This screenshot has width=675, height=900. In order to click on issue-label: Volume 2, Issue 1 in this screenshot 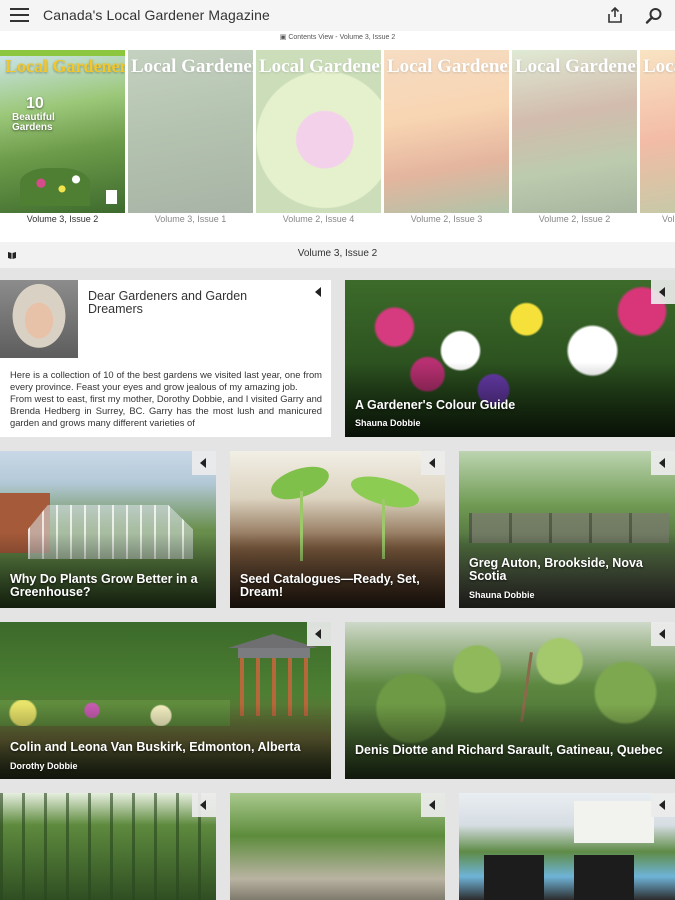, I will do `click(657, 219)`.